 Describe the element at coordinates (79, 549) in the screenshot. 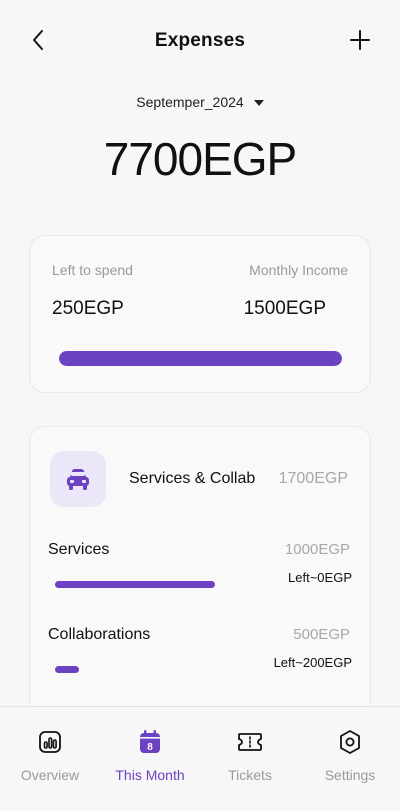

I see `subcategory-name: Services` at that location.